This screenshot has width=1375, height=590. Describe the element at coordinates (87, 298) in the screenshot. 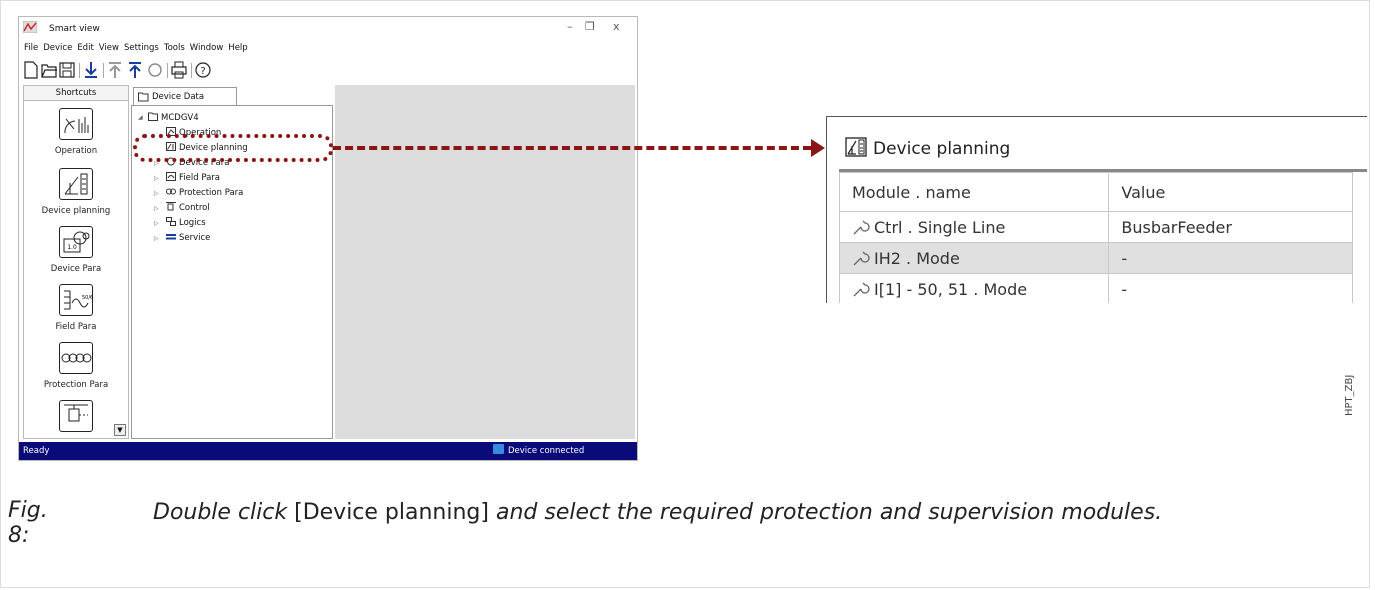

I see `svg-text: 50/60` at that location.